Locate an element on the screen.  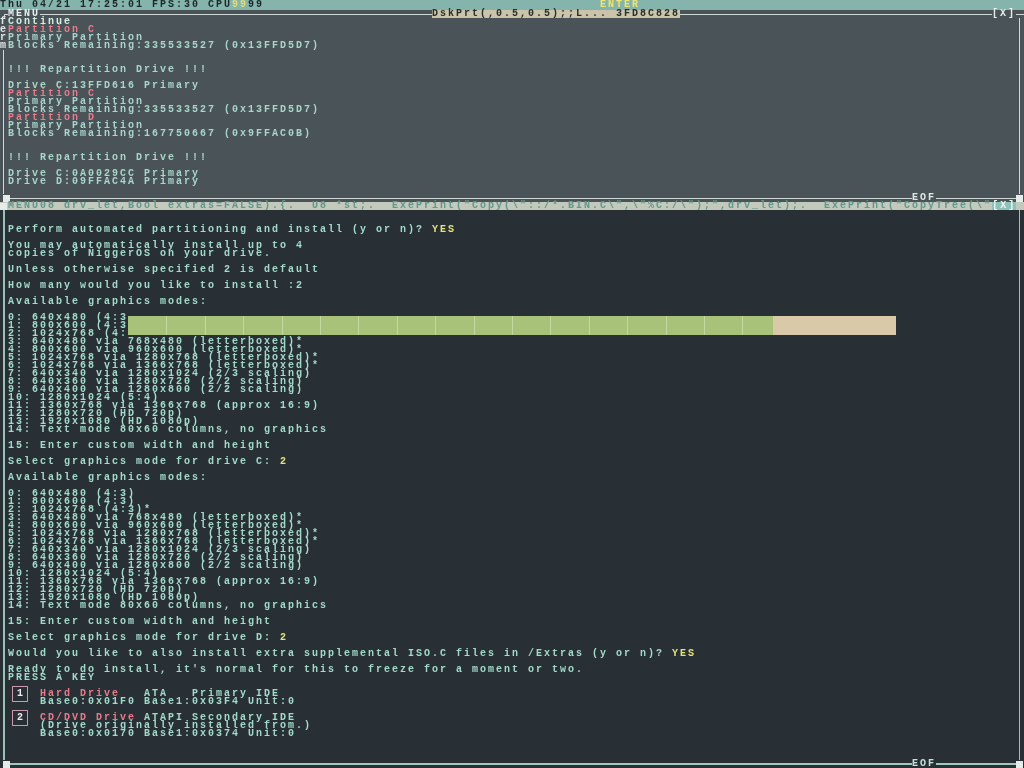
prompt-text: Perform automated partitioning and install (y or n)? is located at coordinates (216, 230).